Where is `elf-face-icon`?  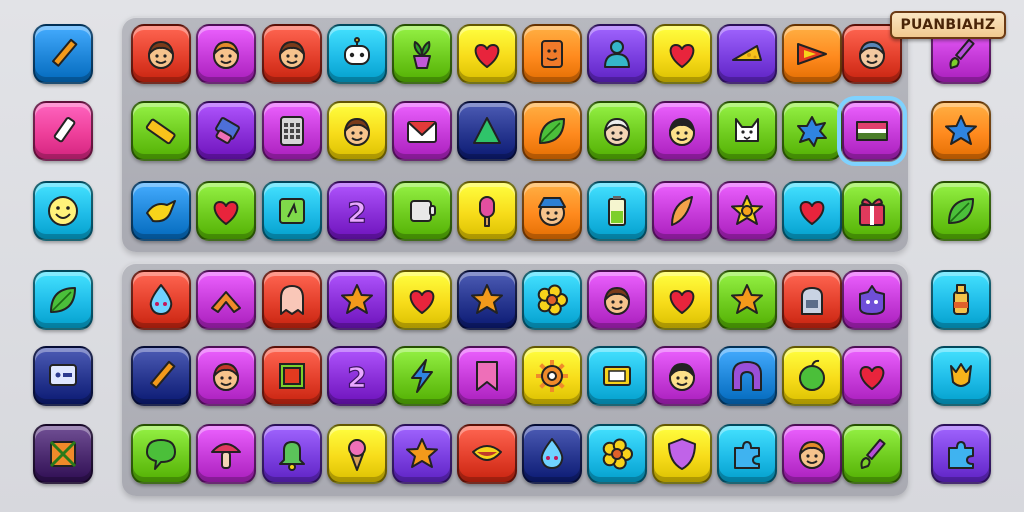
elf-face-icon is located at coordinates (226, 376).